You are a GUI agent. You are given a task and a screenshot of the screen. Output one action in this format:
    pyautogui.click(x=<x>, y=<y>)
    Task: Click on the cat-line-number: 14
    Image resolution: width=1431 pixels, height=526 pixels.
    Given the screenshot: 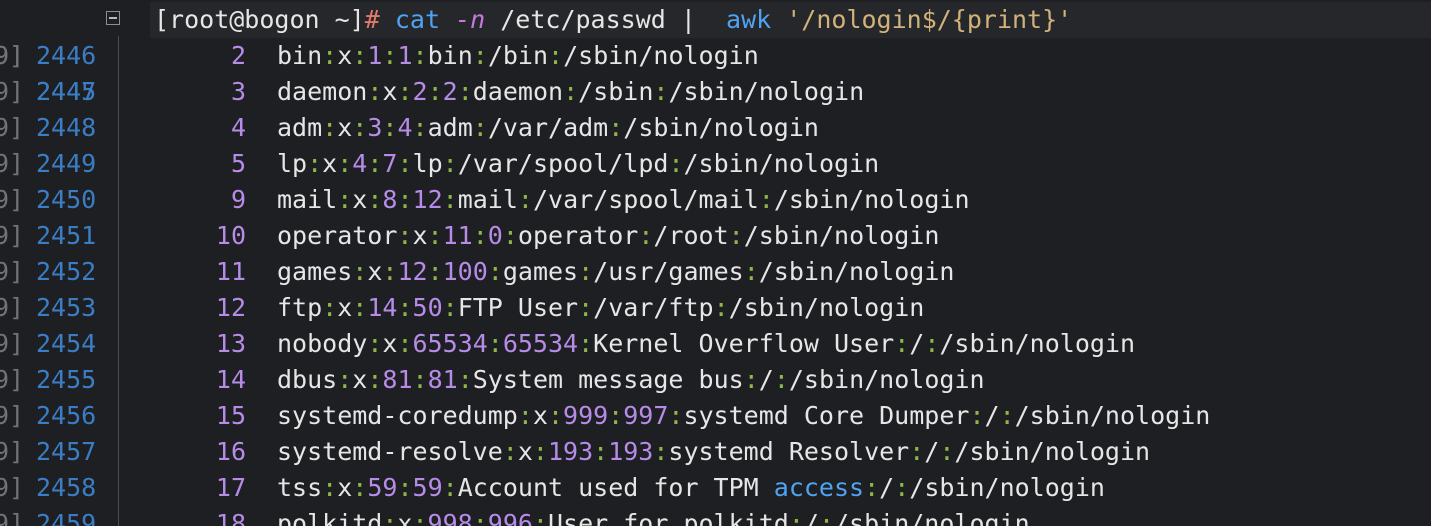 What is the action you would take?
    pyautogui.click(x=230, y=379)
    